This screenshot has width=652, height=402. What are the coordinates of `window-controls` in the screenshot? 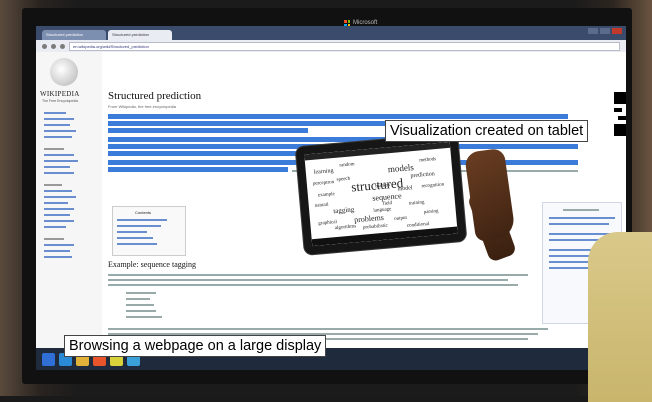 It's located at (605, 31).